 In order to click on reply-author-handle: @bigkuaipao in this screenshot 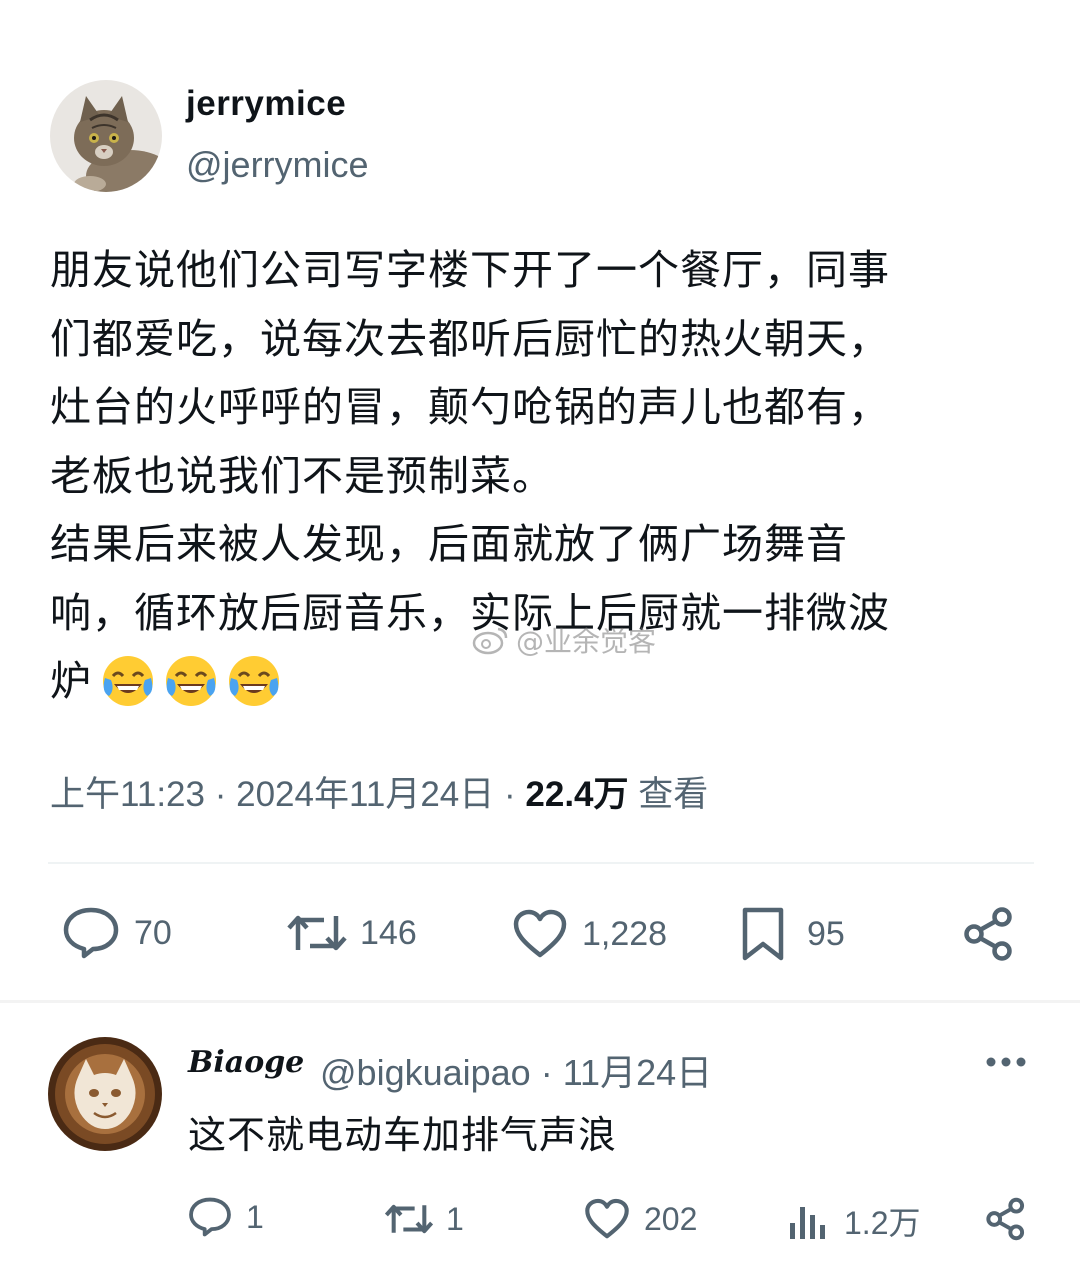, I will do `click(425, 1072)`.